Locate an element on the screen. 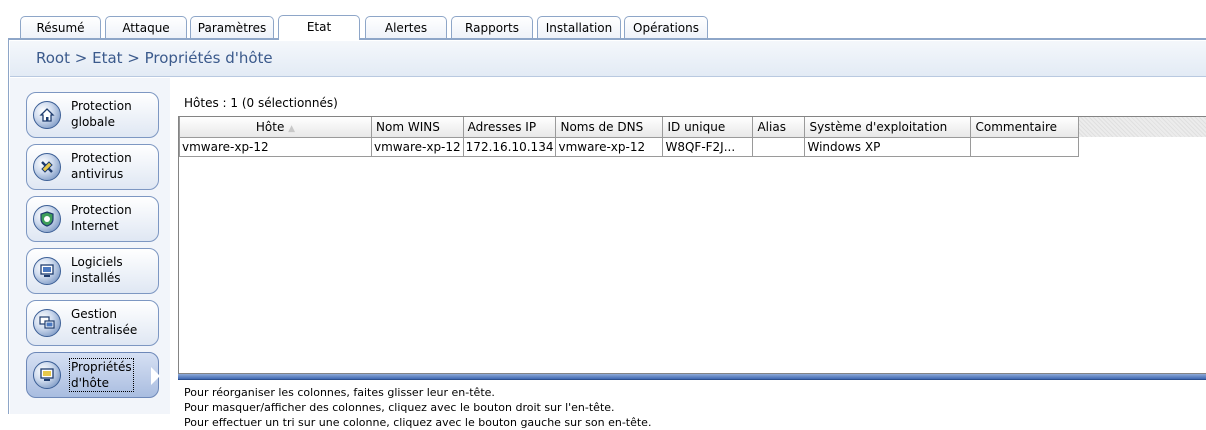  cell-adresses-ip: 172.16.10.134 is located at coordinates (509, 146).